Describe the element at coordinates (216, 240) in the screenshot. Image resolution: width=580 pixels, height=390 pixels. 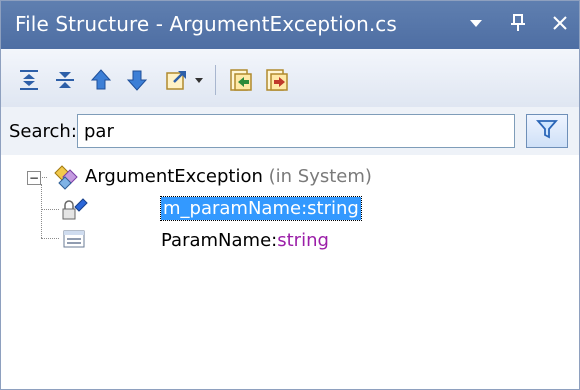
I see `property-name: ParamName` at that location.